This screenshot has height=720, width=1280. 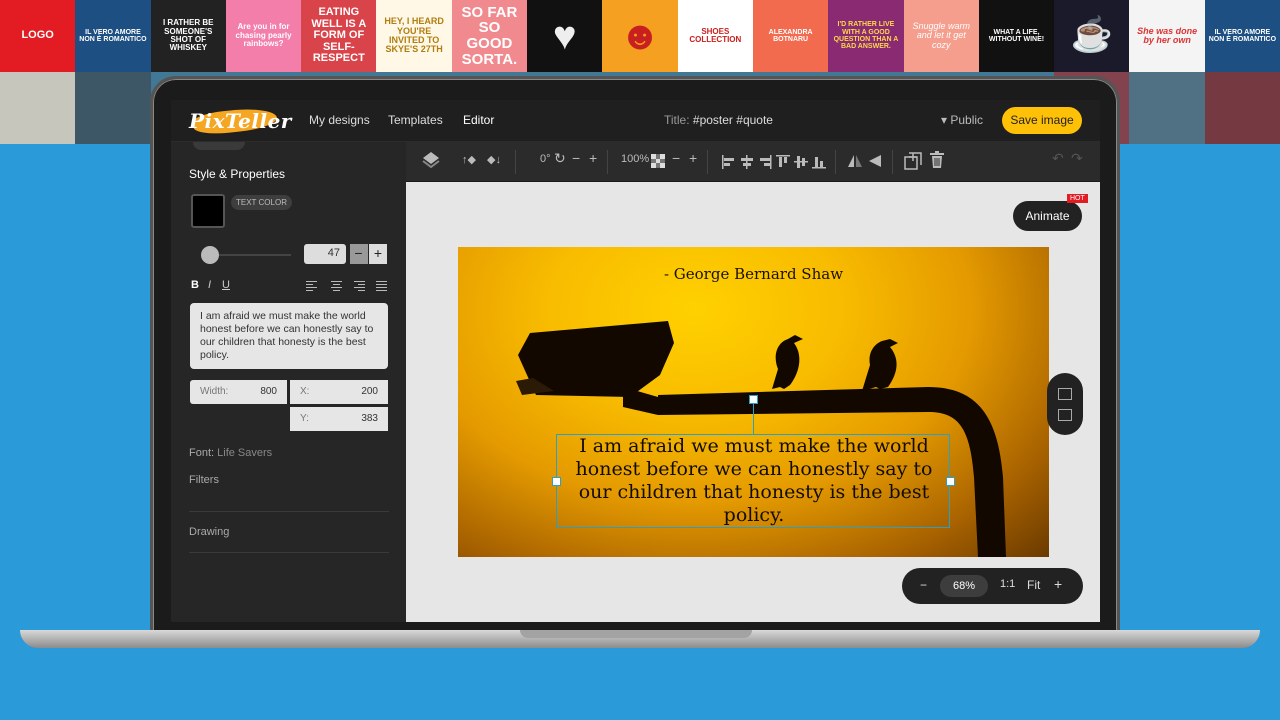 What do you see at coordinates (1007, 584) in the screenshot?
I see `zoom-actual-size-button: 1:1` at bounding box center [1007, 584].